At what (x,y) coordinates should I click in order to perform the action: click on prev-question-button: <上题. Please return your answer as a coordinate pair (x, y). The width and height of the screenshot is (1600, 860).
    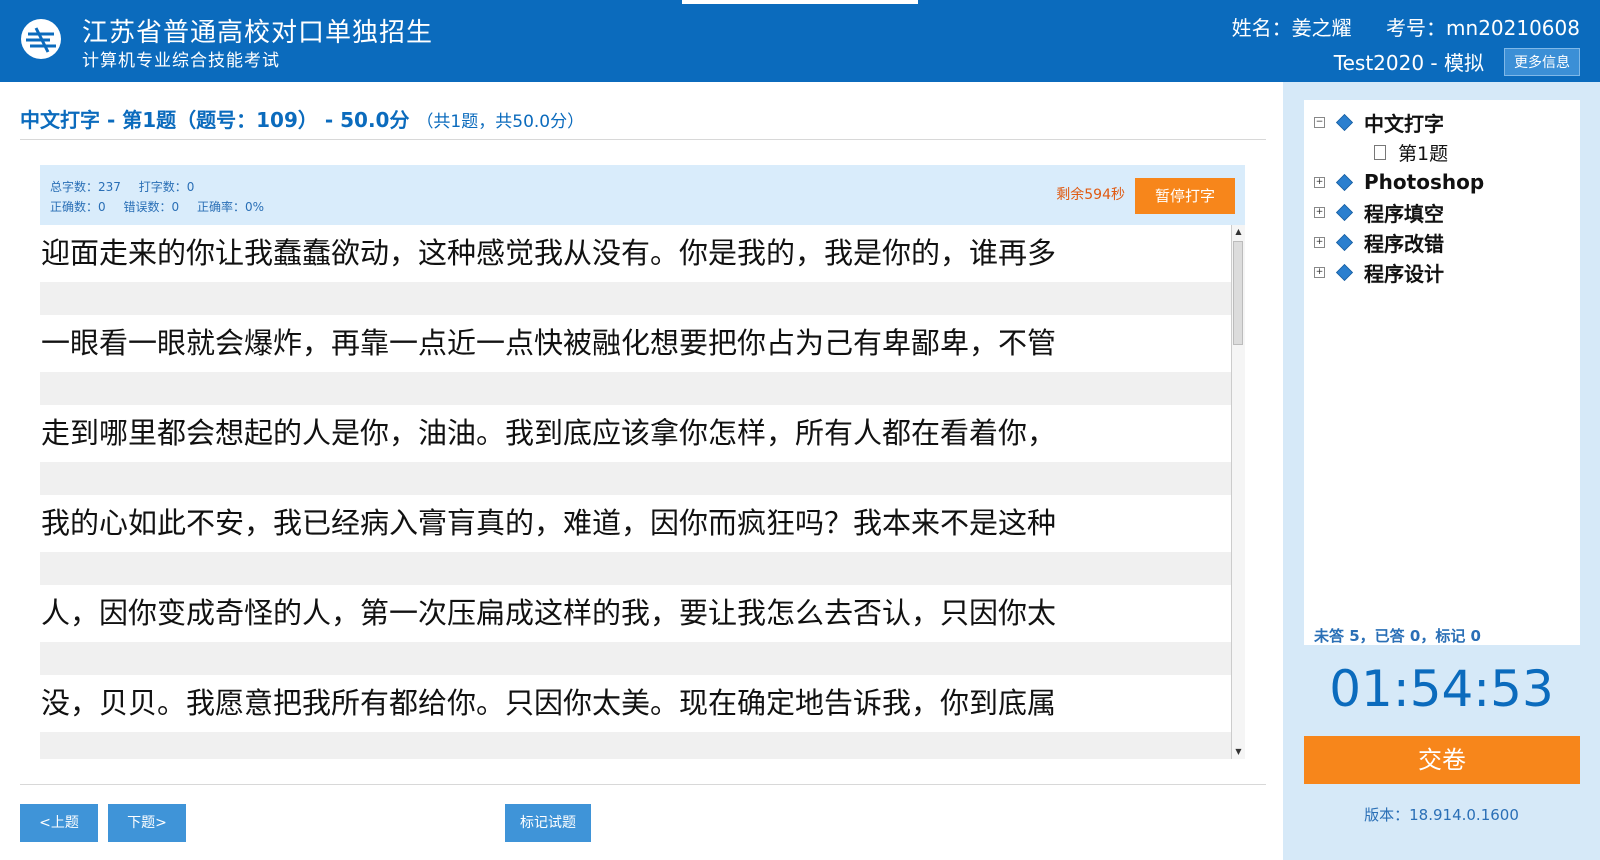
    Looking at the image, I should click on (59, 823).